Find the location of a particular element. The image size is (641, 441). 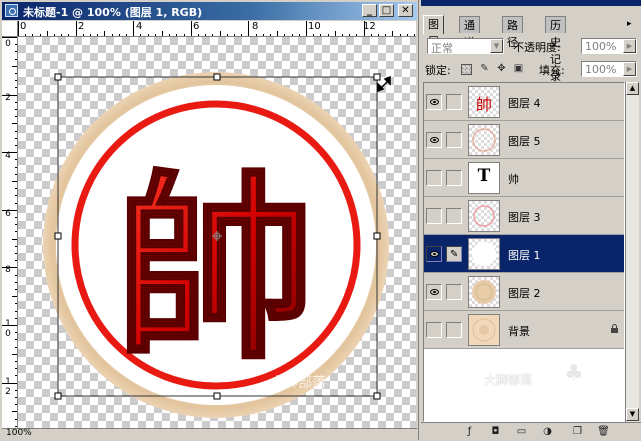

layer-name: 图层 3 is located at coordinates (524, 217).